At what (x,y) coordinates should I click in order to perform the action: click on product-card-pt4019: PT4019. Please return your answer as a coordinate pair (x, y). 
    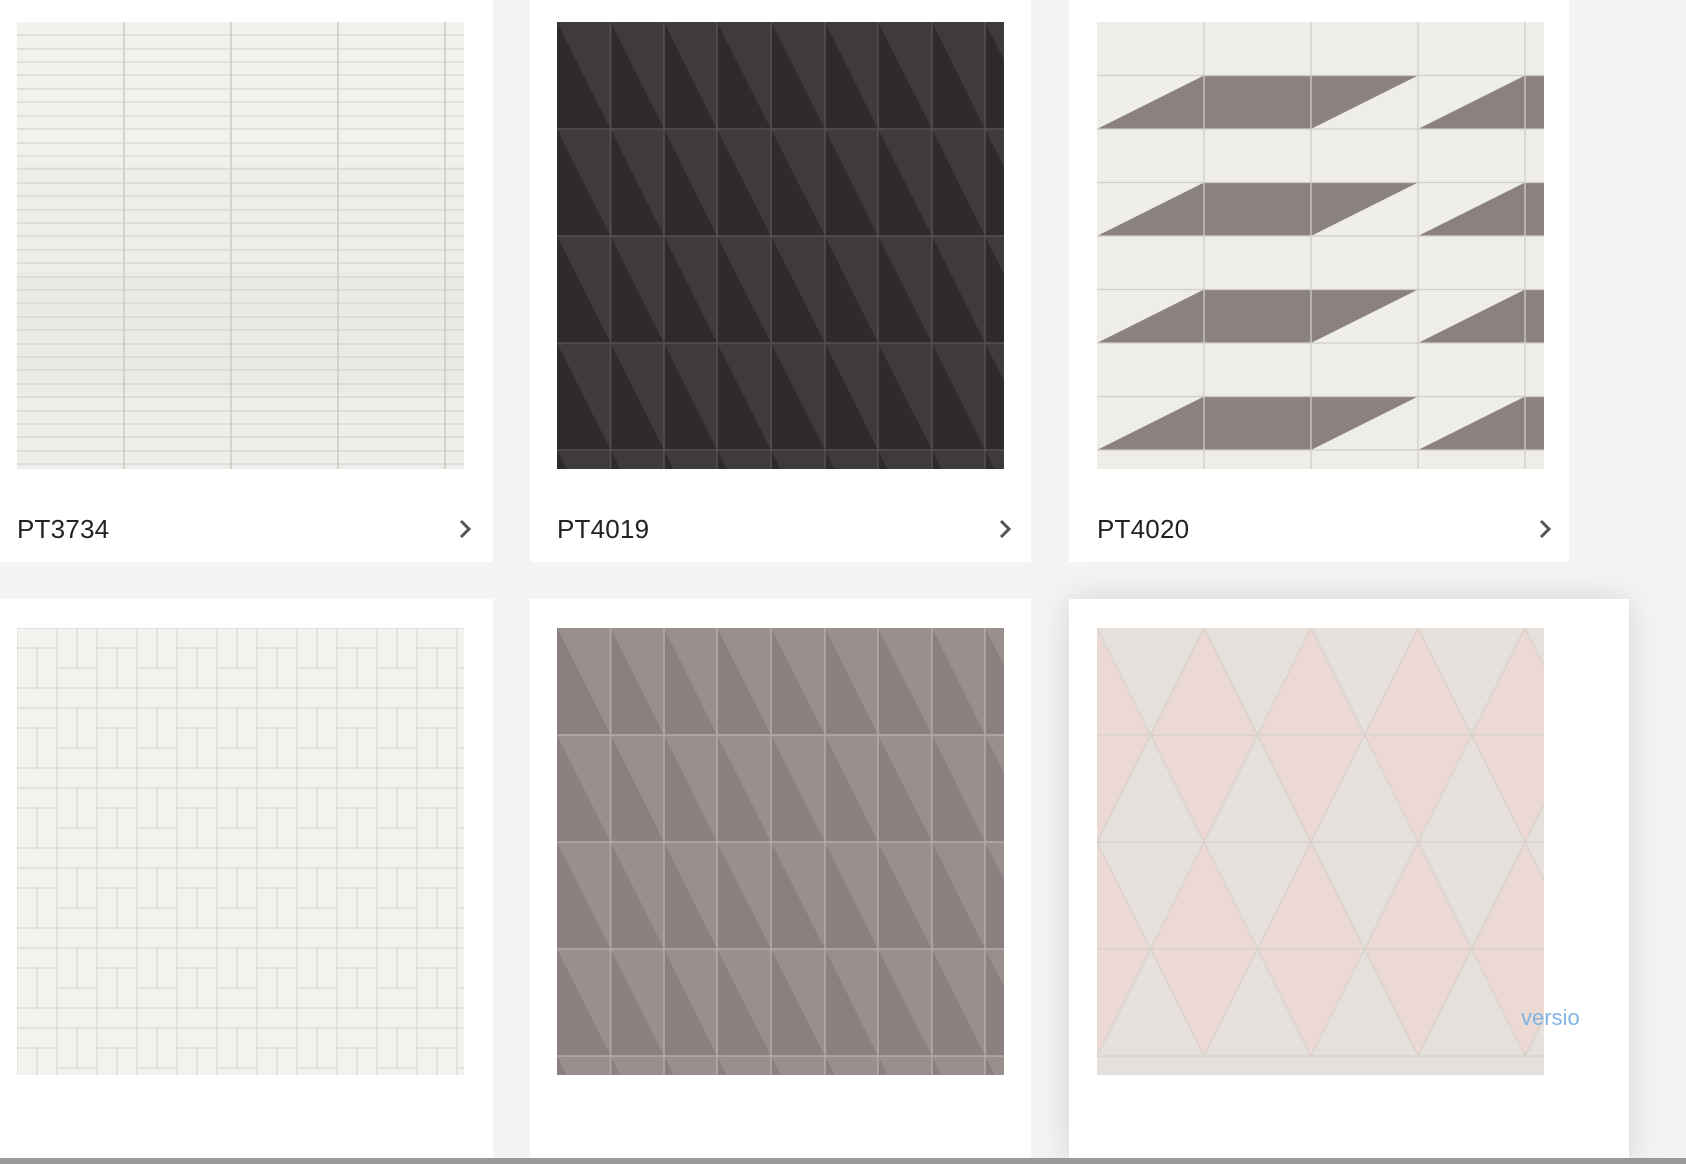
    Looking at the image, I should click on (780, 281).